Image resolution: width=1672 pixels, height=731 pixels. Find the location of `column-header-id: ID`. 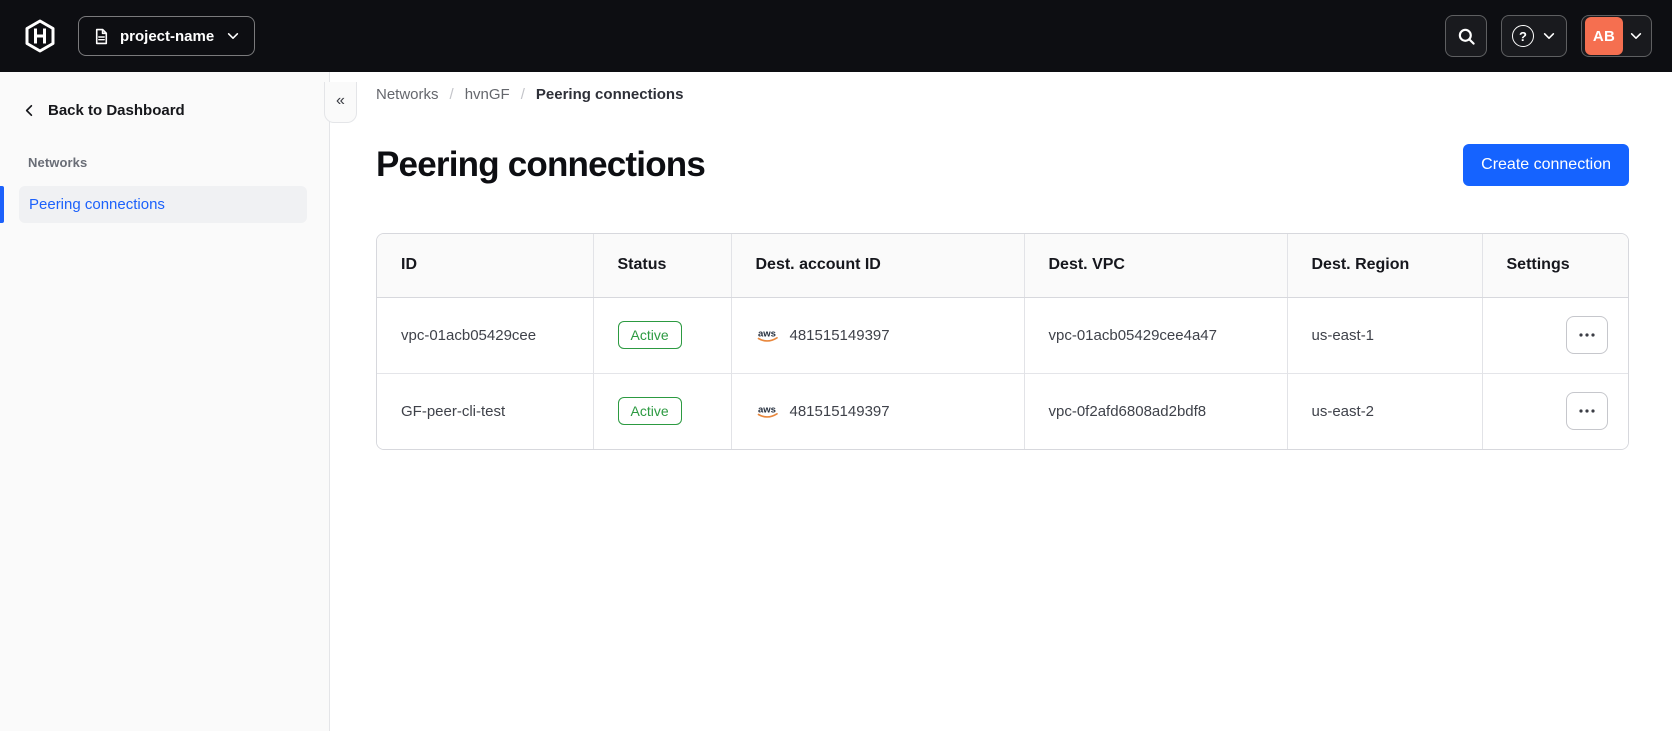

column-header-id: ID is located at coordinates (485, 266).